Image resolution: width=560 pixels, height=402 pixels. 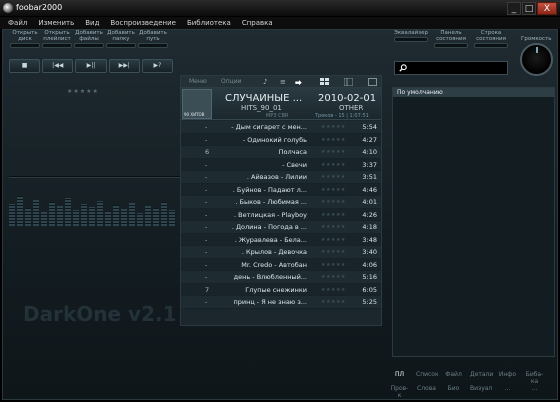 I want to click on track-row: -. Ветлицкая - Playboy ★★★★★ 4:26, so click(x=281, y=215).